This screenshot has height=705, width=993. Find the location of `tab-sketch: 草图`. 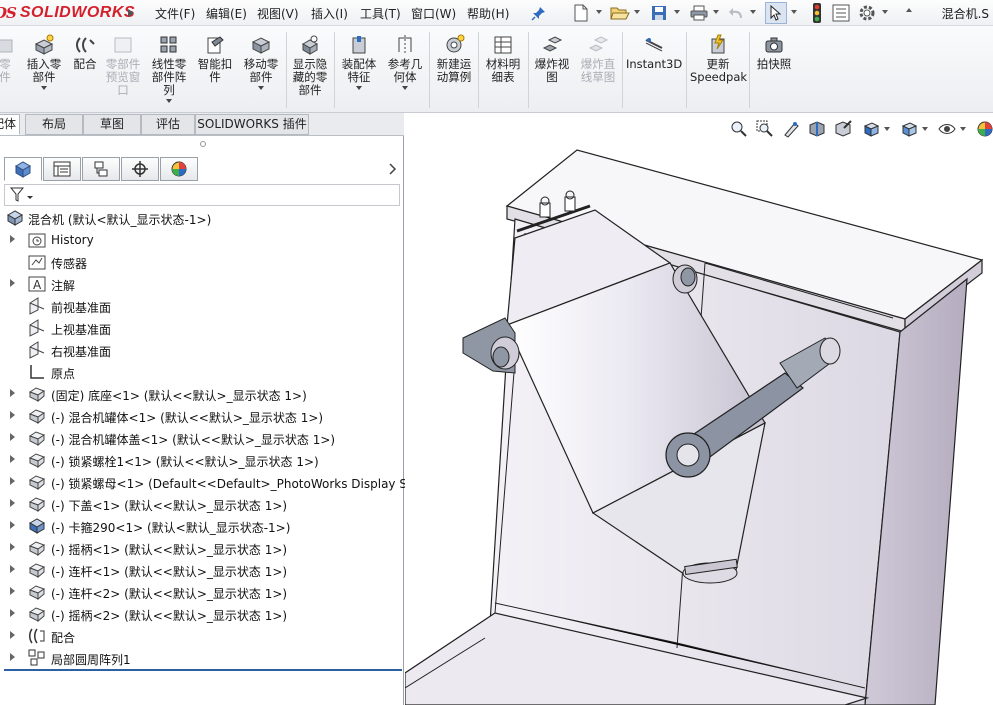

tab-sketch: 草图 is located at coordinates (112, 124).